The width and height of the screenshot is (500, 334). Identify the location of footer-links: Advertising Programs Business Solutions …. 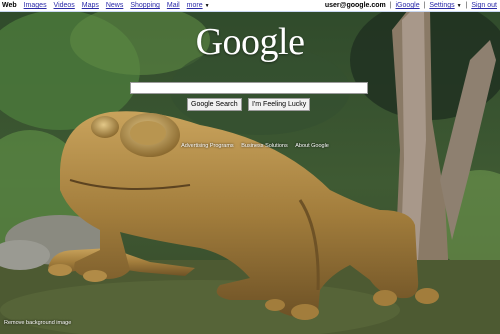
(255, 146).